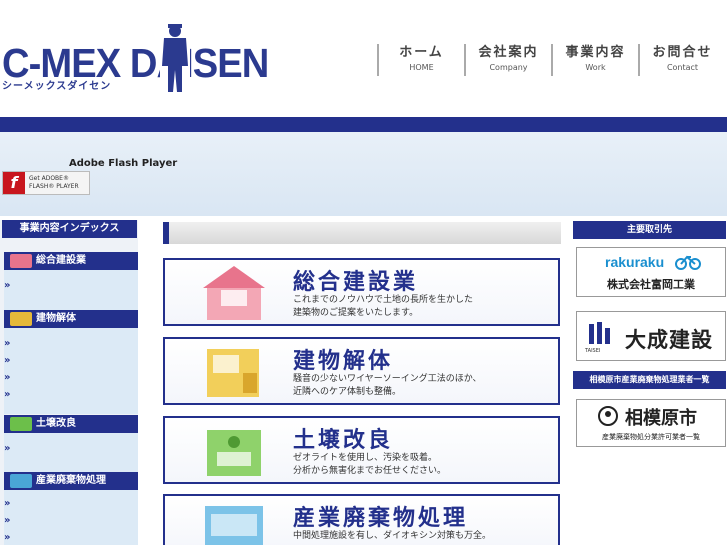 This screenshot has width=727, height=545. Describe the element at coordinates (508, 67) in the screenshot. I see `nav-sublabel: Company` at that location.